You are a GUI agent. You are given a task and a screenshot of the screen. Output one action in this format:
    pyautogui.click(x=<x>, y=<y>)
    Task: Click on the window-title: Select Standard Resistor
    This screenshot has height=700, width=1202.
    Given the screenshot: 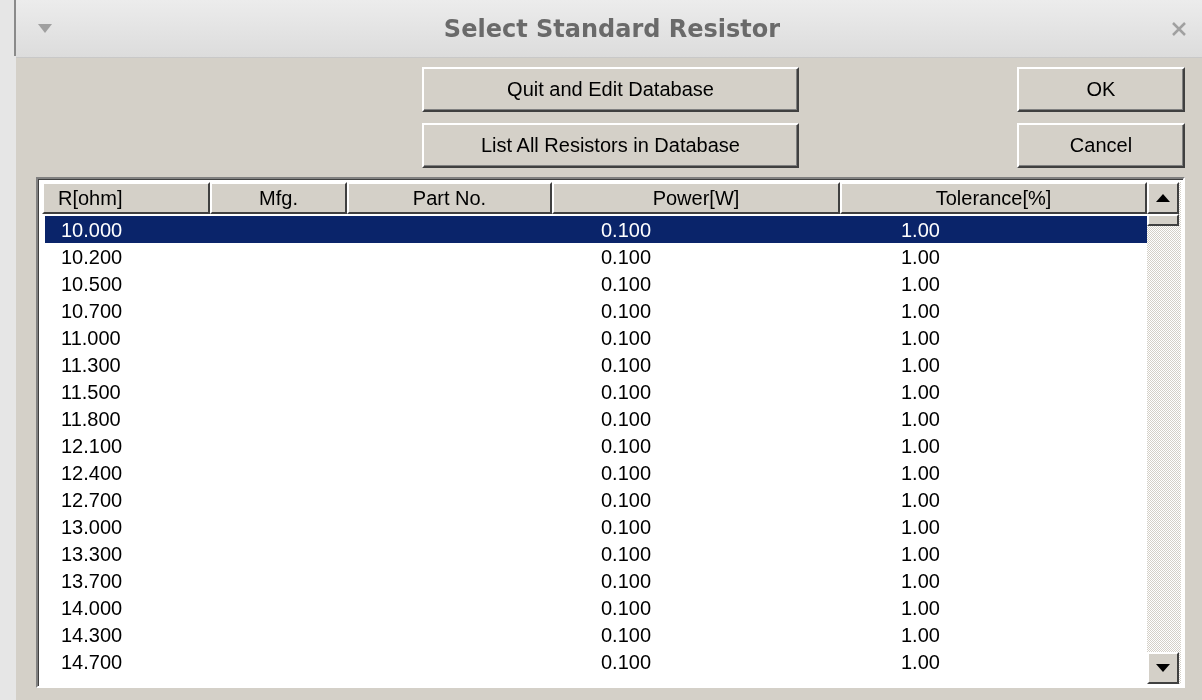 What is the action you would take?
    pyautogui.click(x=612, y=28)
    